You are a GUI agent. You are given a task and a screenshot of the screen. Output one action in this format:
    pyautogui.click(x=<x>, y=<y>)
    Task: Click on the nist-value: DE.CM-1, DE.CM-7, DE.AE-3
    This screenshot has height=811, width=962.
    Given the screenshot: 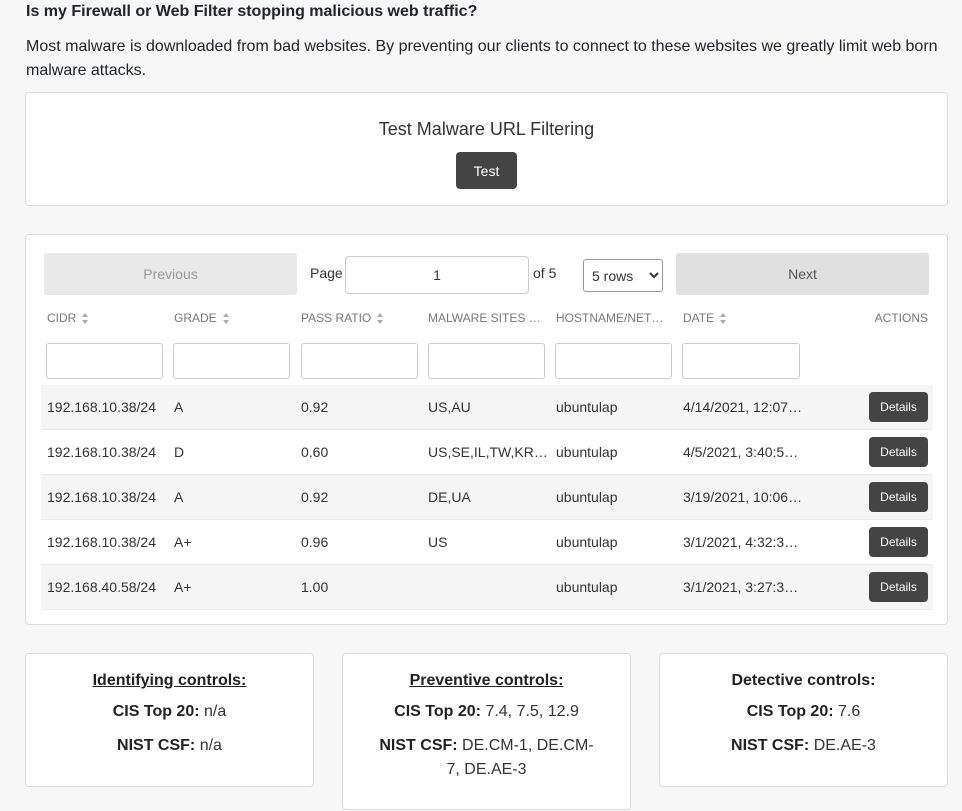 What is the action you would take?
    pyautogui.click(x=520, y=757)
    